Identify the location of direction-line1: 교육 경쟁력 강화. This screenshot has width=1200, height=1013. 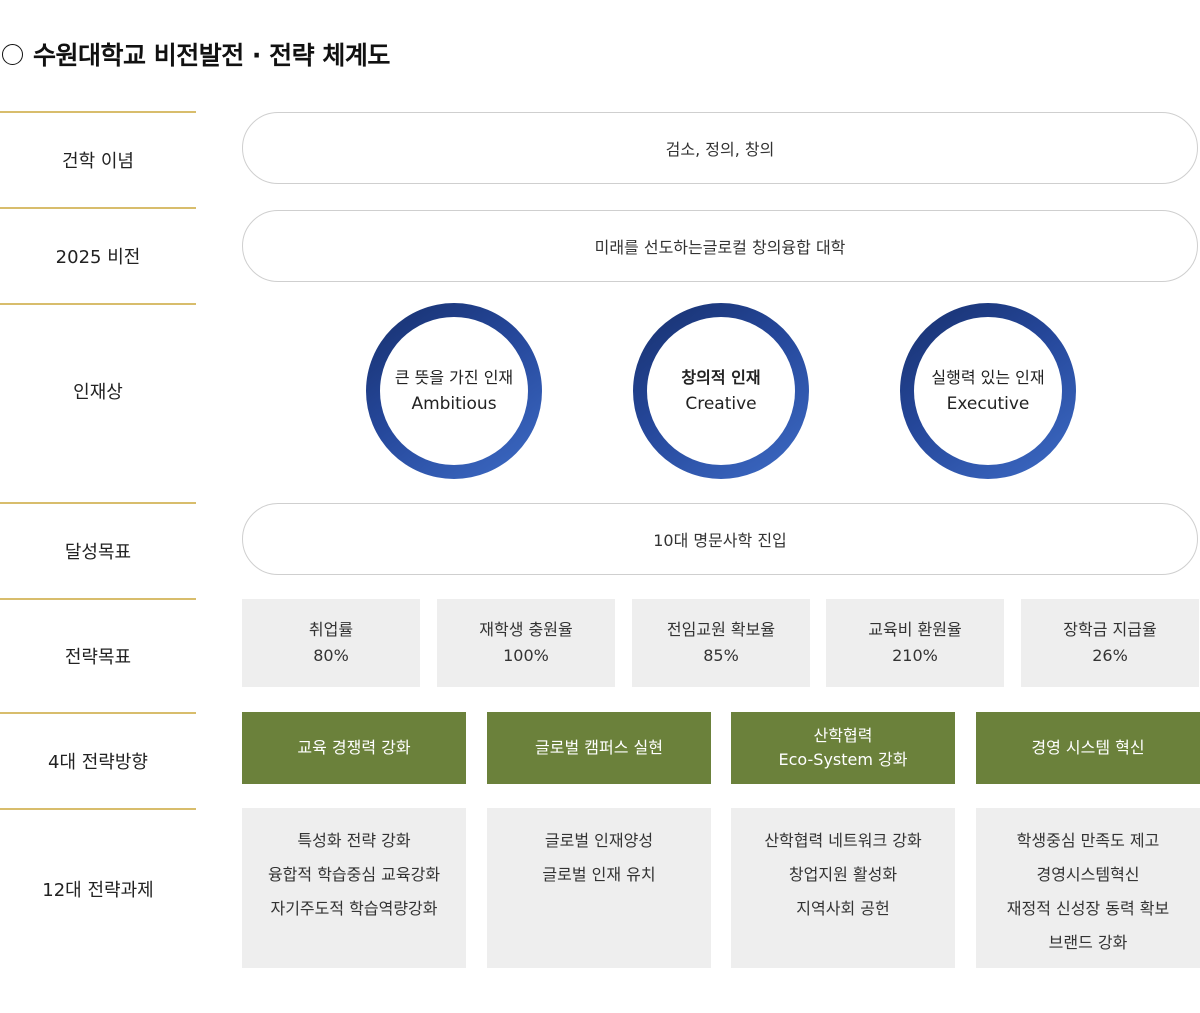
(354, 747).